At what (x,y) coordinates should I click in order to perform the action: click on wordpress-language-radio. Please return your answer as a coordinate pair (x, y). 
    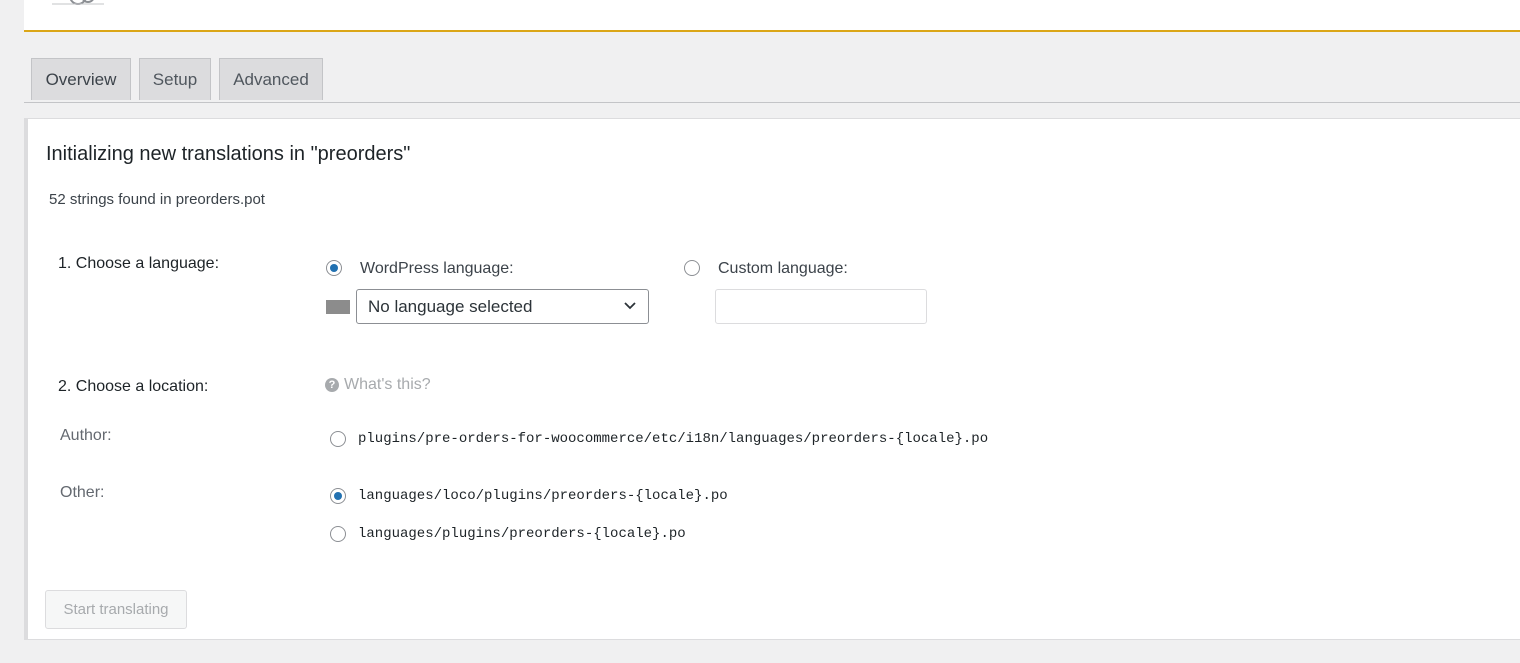
    Looking at the image, I should click on (334, 268).